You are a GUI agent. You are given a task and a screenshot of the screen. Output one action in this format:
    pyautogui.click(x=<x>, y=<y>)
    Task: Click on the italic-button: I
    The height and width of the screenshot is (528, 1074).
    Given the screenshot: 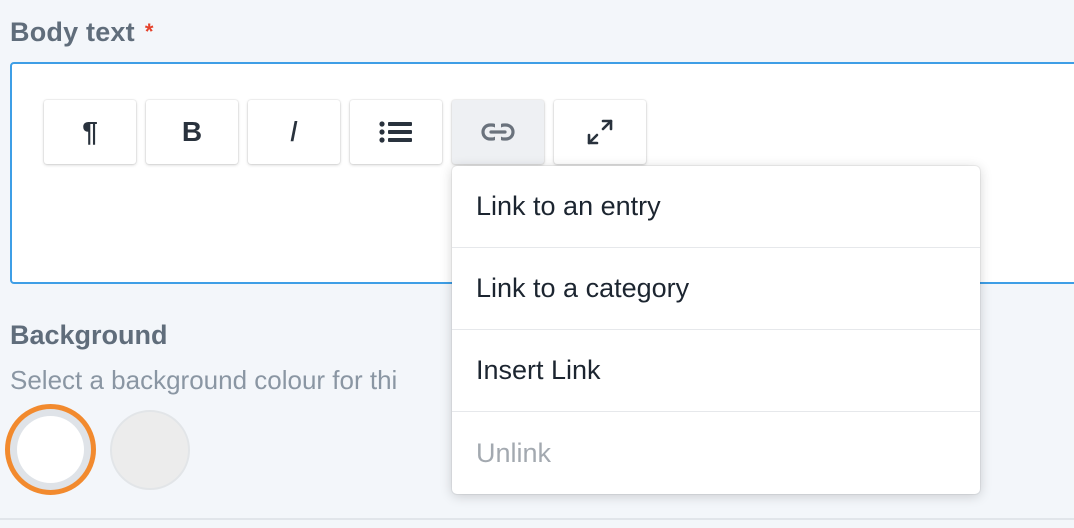 What is the action you would take?
    pyautogui.click(x=294, y=132)
    